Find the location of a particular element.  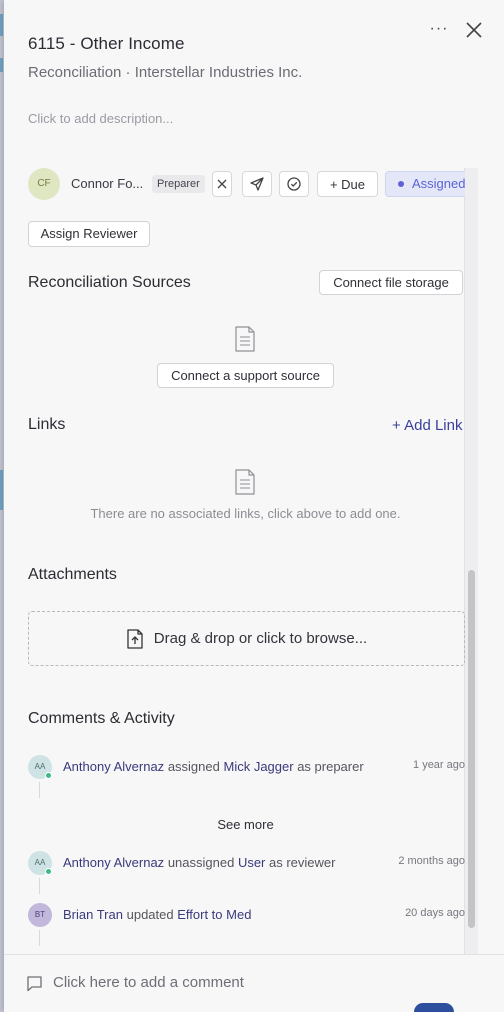

see-more-button: See more is located at coordinates (245, 824).